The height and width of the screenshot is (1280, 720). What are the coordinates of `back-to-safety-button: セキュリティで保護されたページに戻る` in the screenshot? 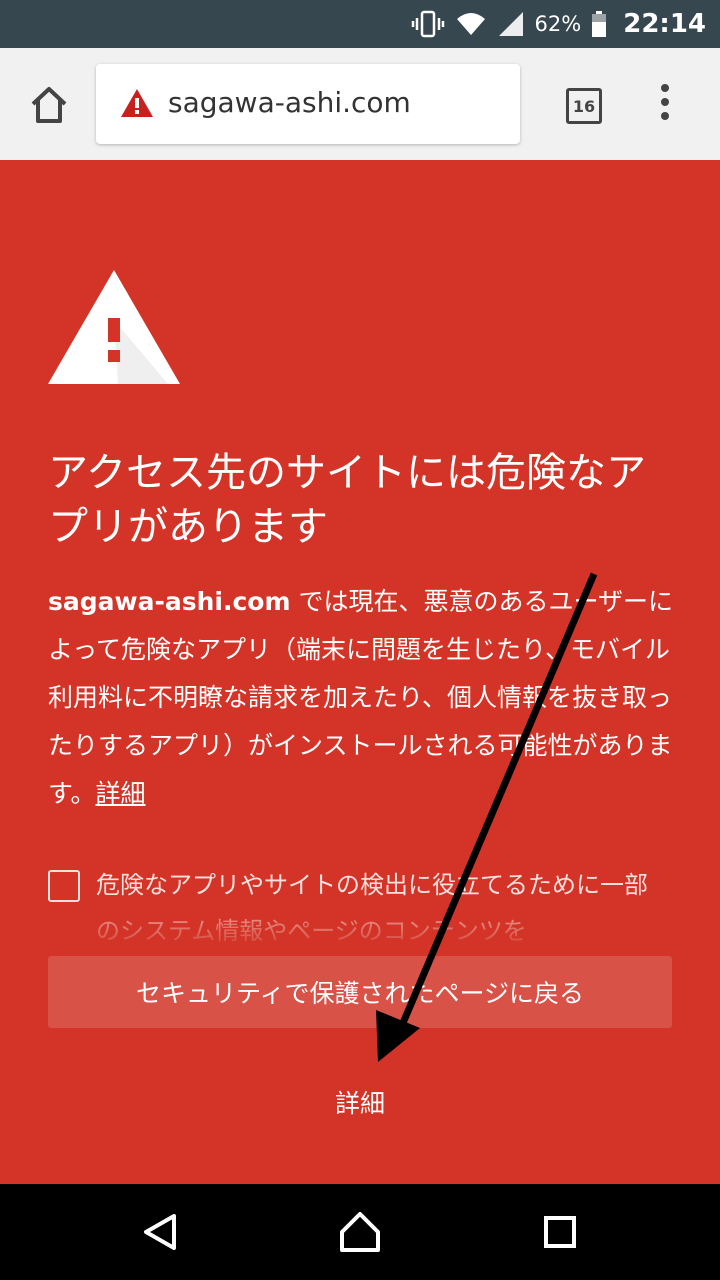 It's located at (360, 992).